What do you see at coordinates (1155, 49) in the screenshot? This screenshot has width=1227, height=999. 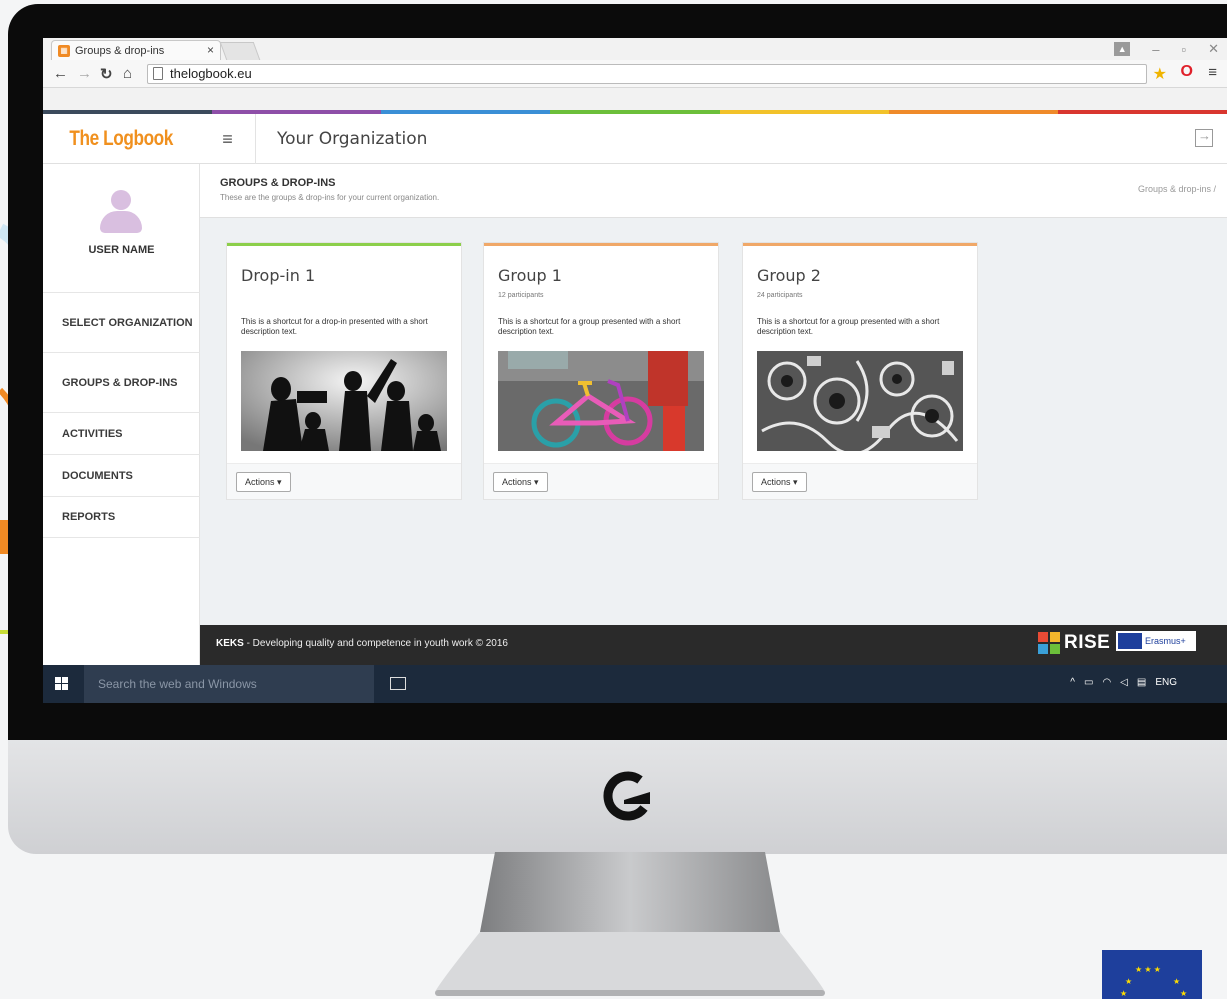 I see `minimize-icon: –` at bounding box center [1155, 49].